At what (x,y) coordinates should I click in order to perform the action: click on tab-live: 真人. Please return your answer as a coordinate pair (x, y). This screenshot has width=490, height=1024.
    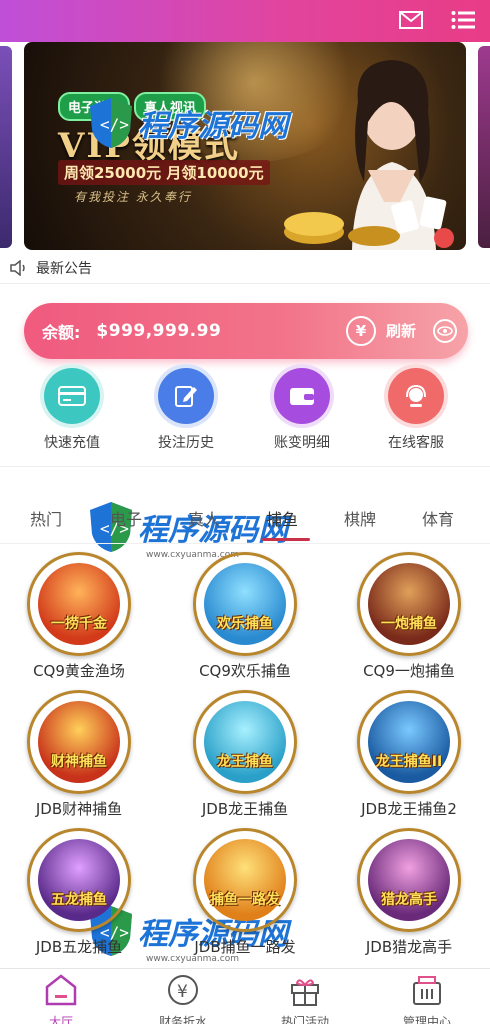
    Looking at the image, I should click on (204, 518).